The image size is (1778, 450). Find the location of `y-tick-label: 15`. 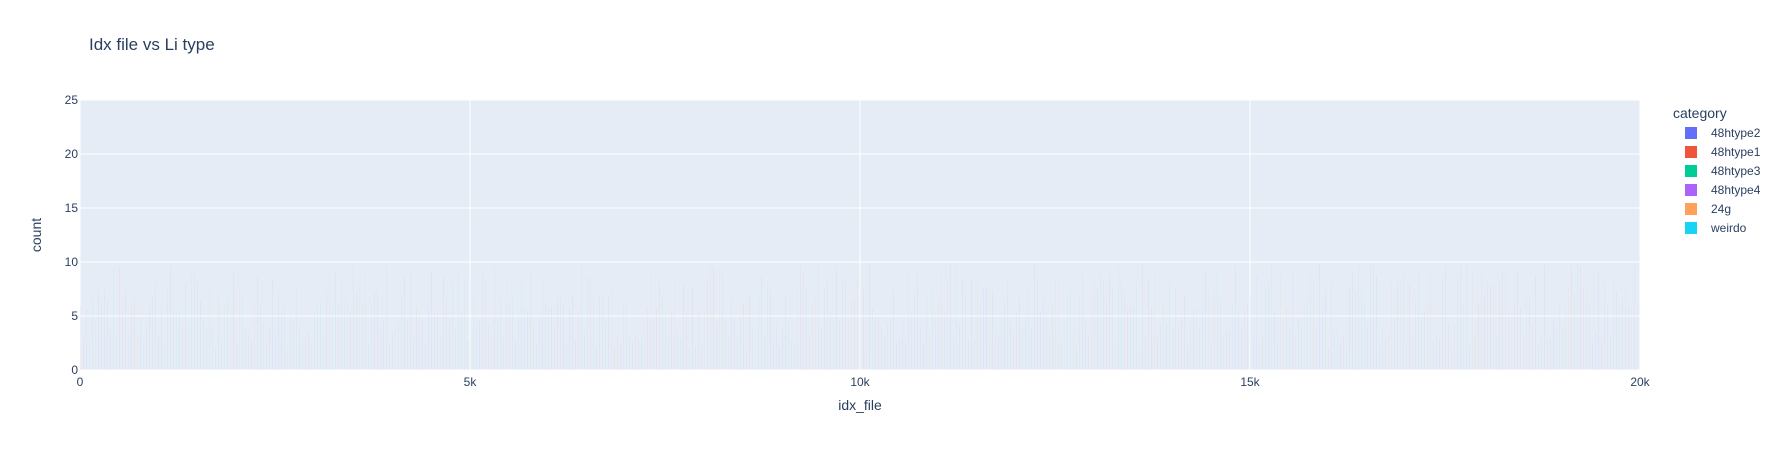

y-tick-label: 15 is located at coordinates (72, 208).